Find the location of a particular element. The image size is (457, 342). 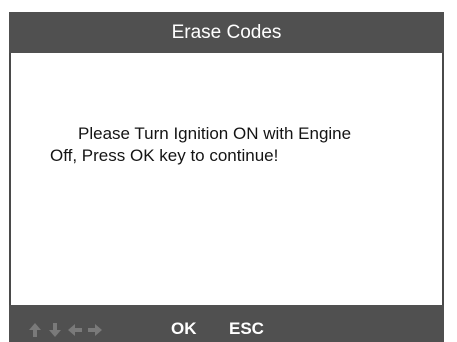

footer-bar: OK ESC is located at coordinates (226, 323).